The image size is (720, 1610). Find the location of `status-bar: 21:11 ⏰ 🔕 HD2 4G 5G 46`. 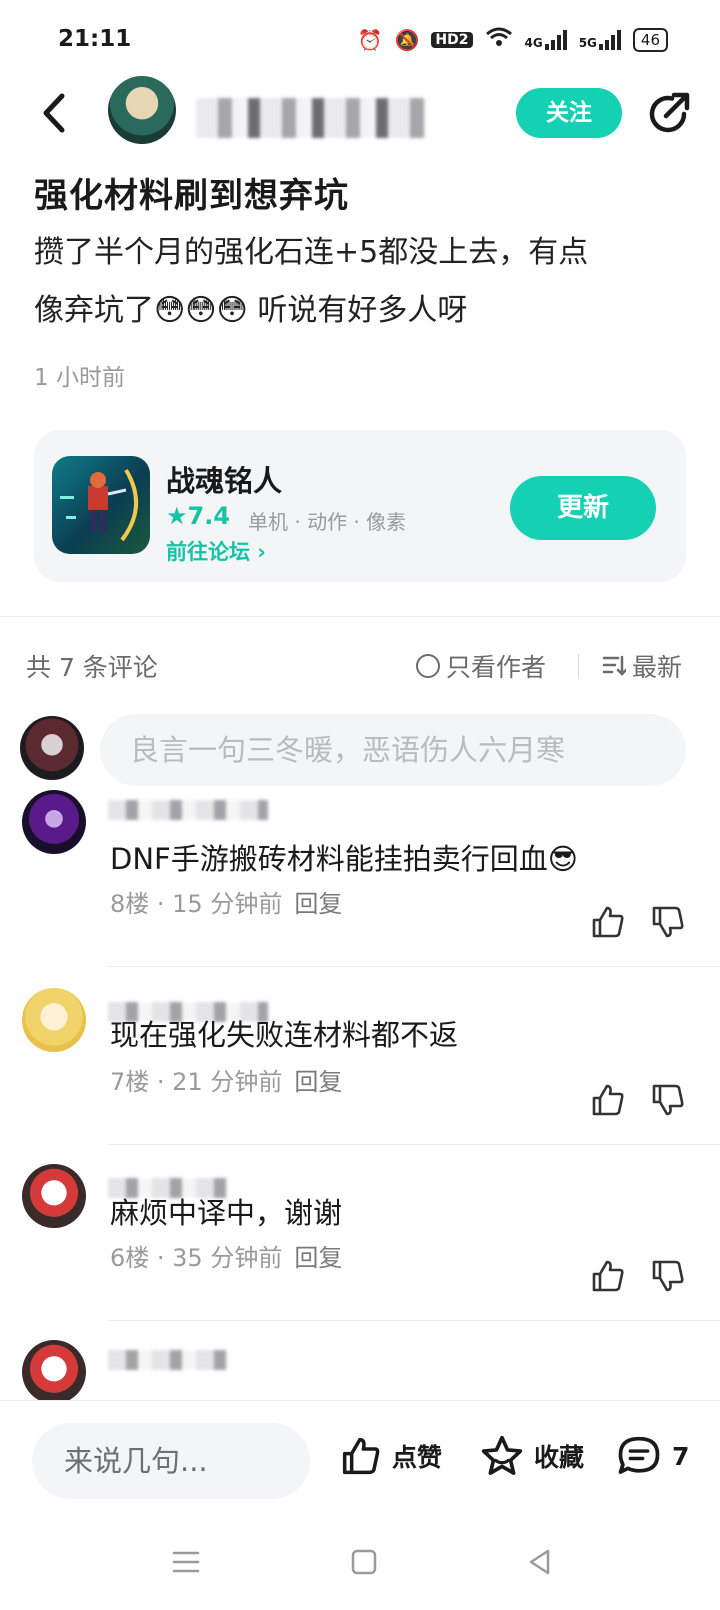

status-bar: 21:11 ⏰ 🔕 HD2 4G 5G 46 is located at coordinates (360, 42).